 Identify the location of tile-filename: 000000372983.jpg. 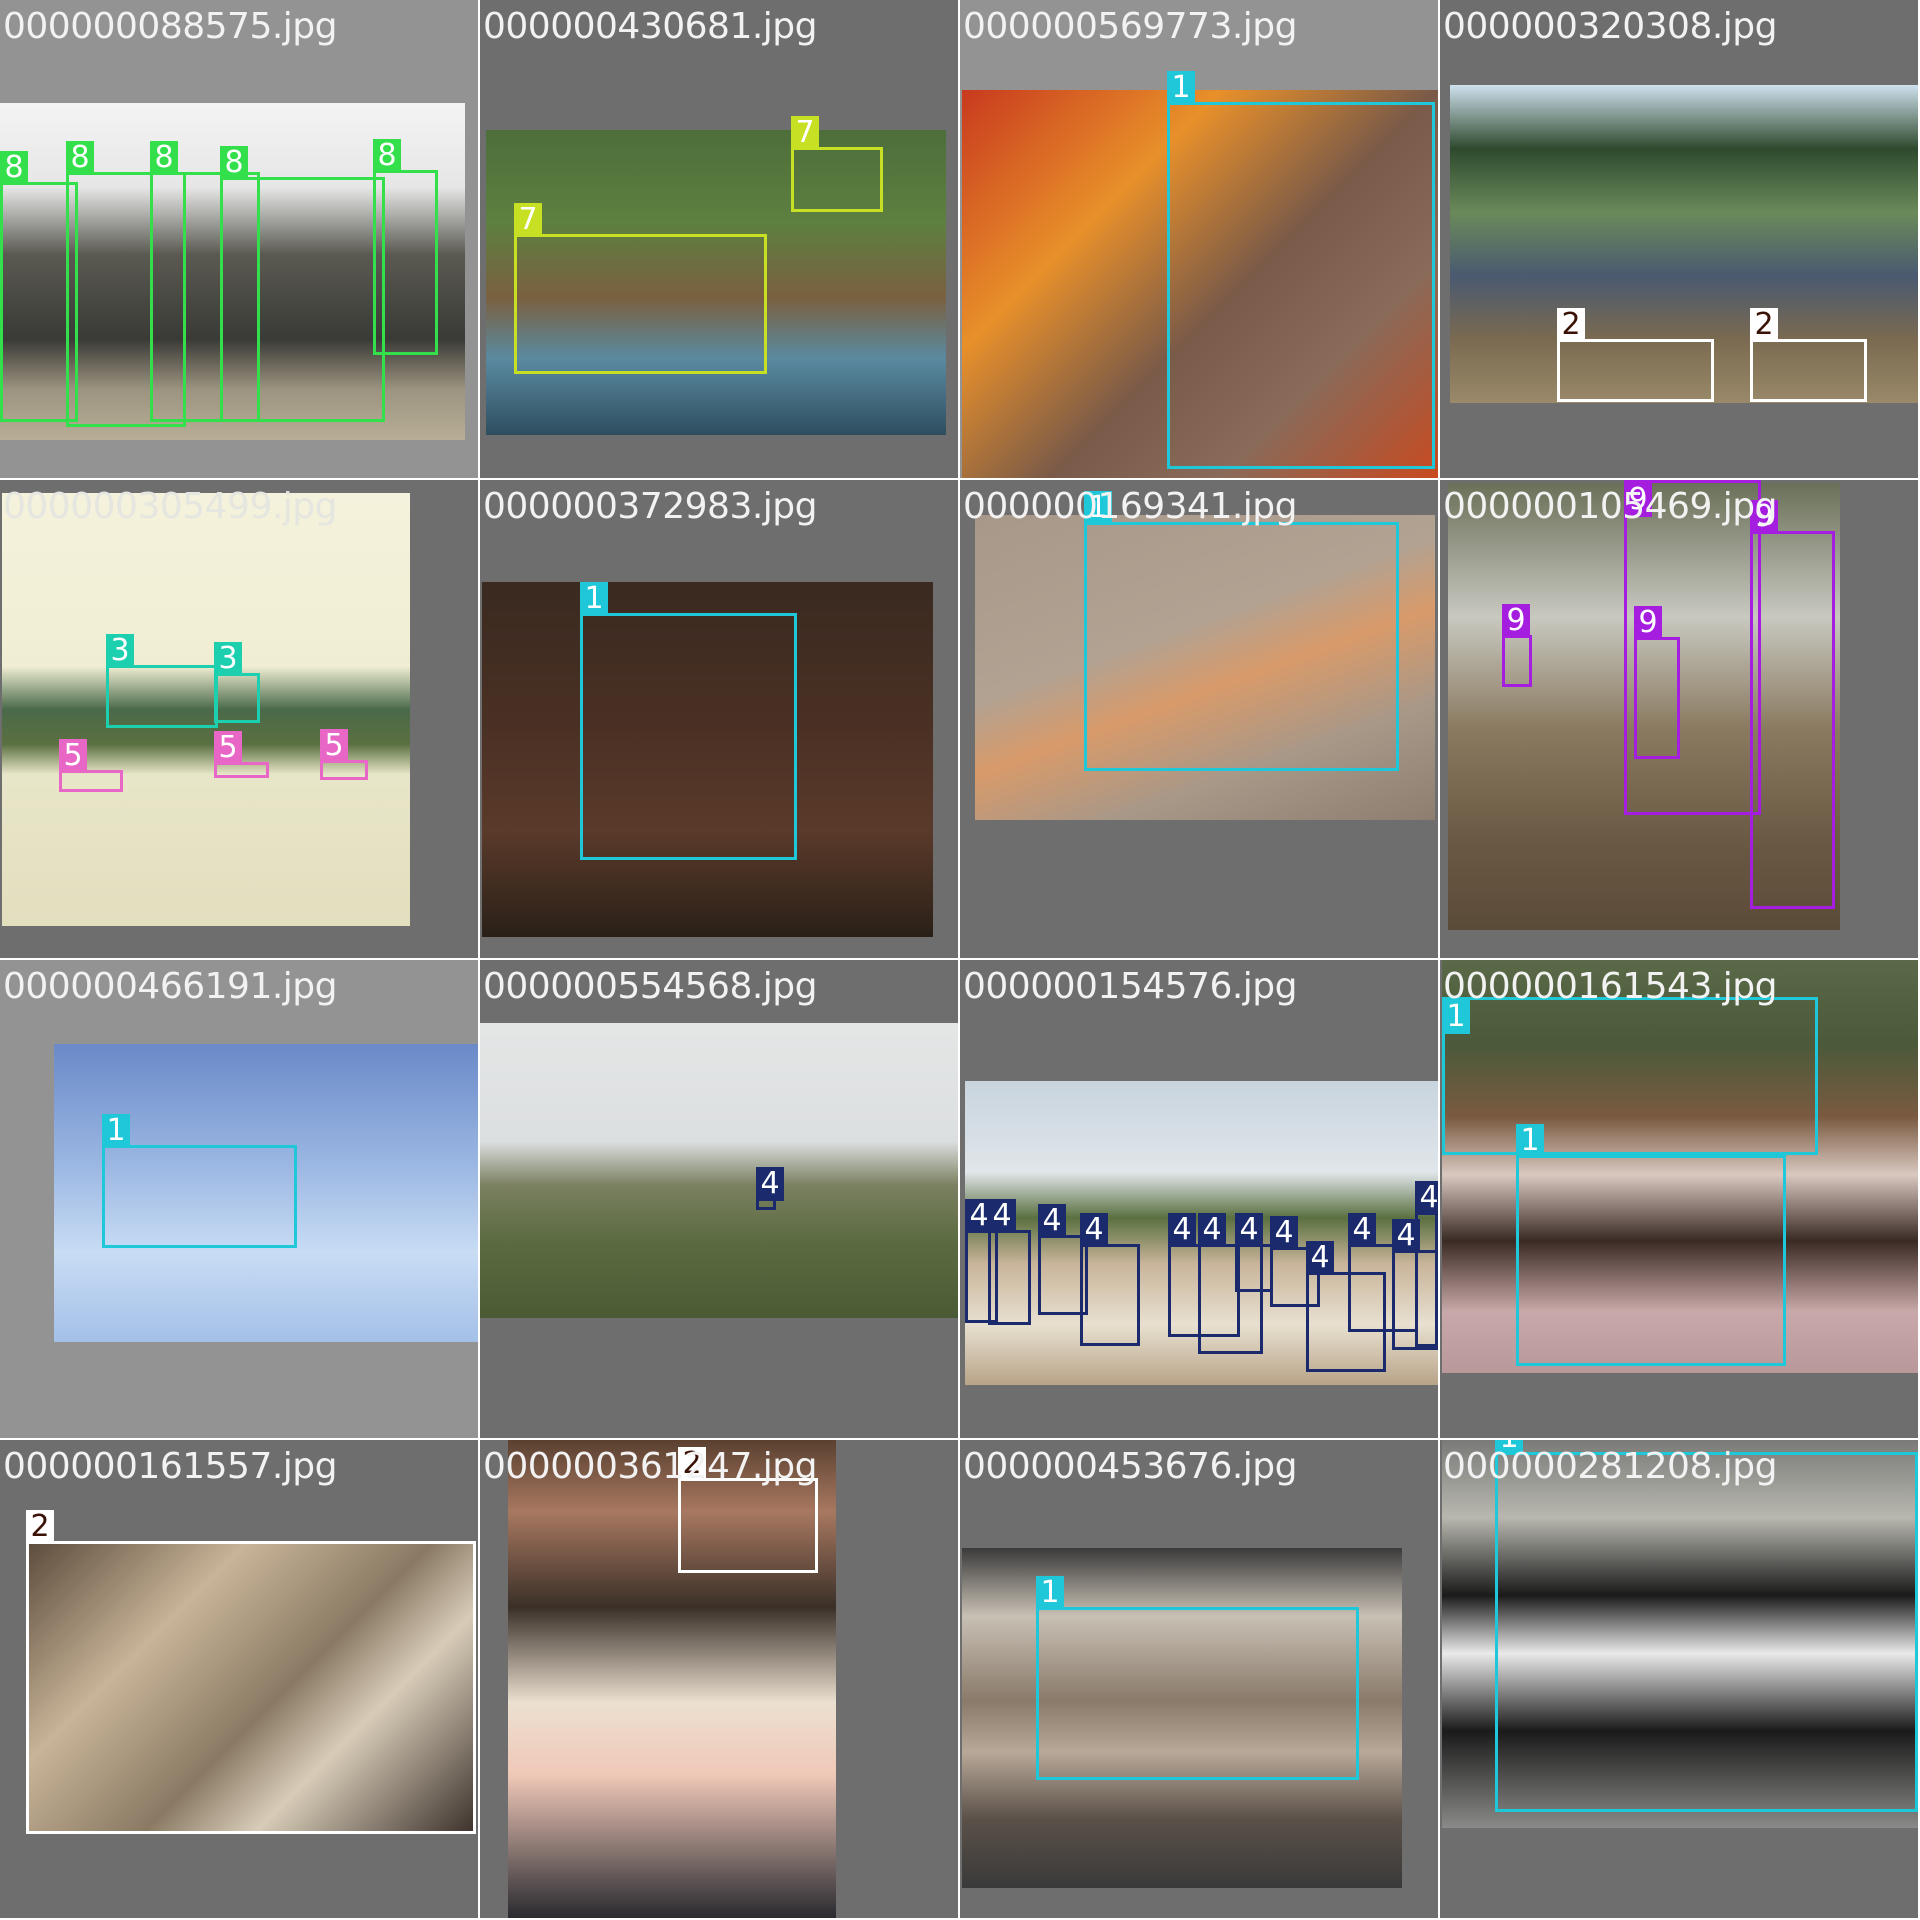
(650, 506).